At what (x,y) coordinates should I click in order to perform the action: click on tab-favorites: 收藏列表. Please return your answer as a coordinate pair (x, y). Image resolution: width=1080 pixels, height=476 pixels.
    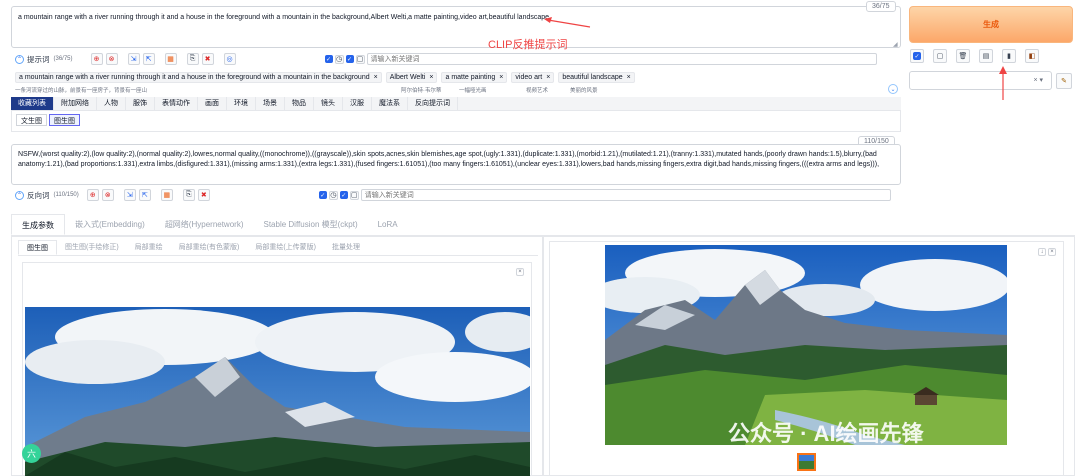
    Looking at the image, I should click on (32, 103).